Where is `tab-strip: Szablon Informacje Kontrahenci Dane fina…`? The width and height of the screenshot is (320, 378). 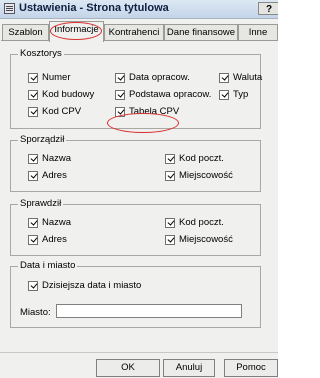
tab-strip: Szablon Informacje Kontrahenci Dane fina… is located at coordinates (139, 31).